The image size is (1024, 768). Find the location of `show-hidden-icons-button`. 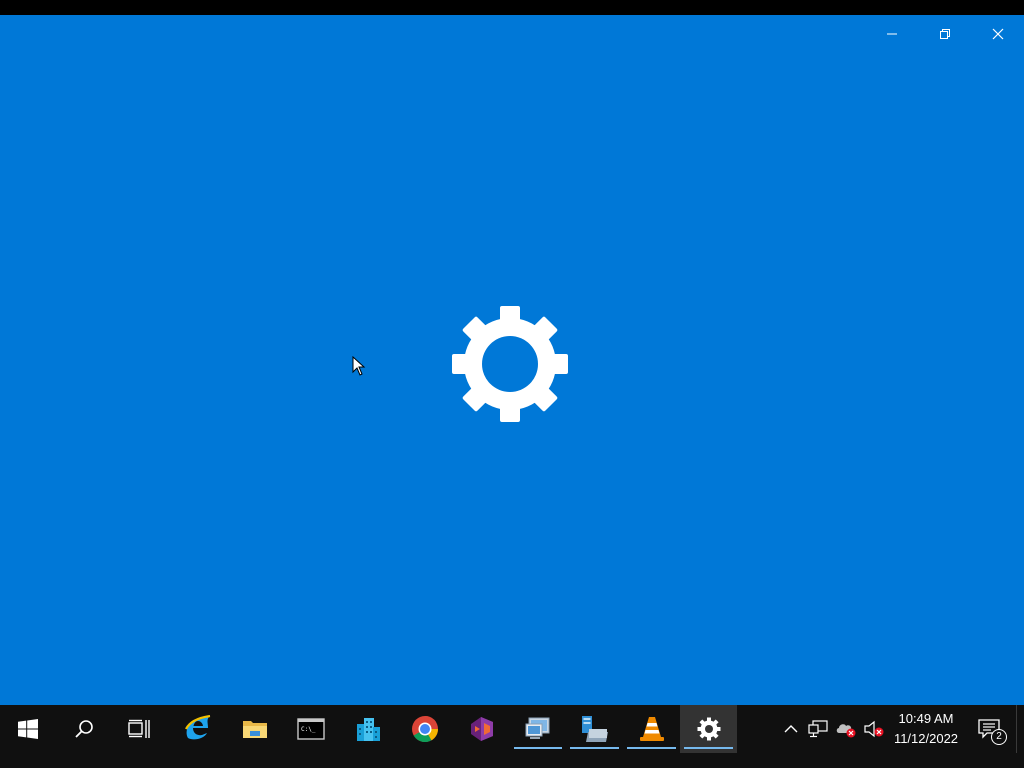

show-hidden-icons-button is located at coordinates (791, 729).